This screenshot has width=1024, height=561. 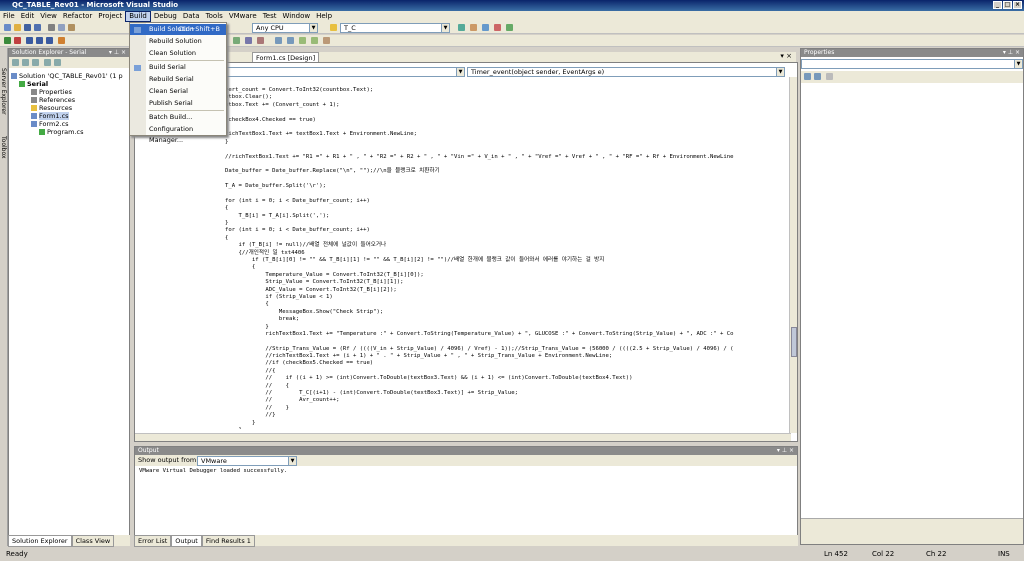 I want to click on menu-debug: Debug, so click(x=165, y=16).